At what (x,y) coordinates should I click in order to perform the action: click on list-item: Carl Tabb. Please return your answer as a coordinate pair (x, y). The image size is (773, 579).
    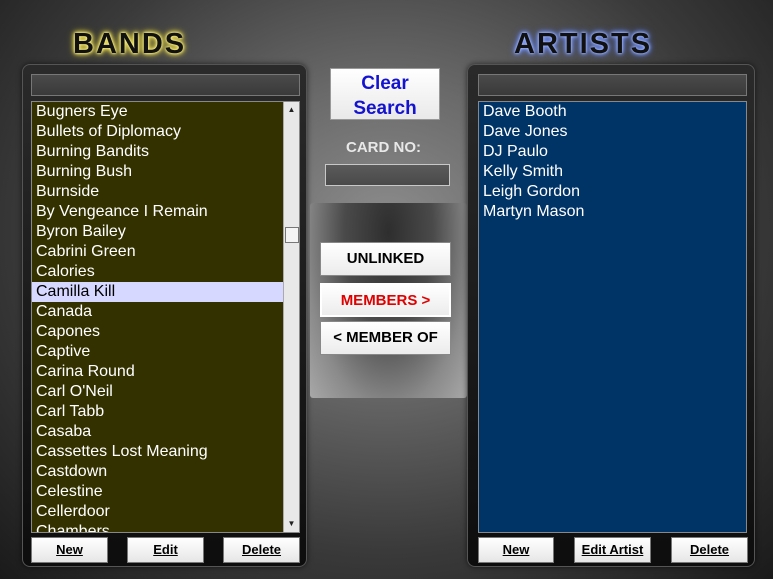
    Looking at the image, I should click on (158, 412).